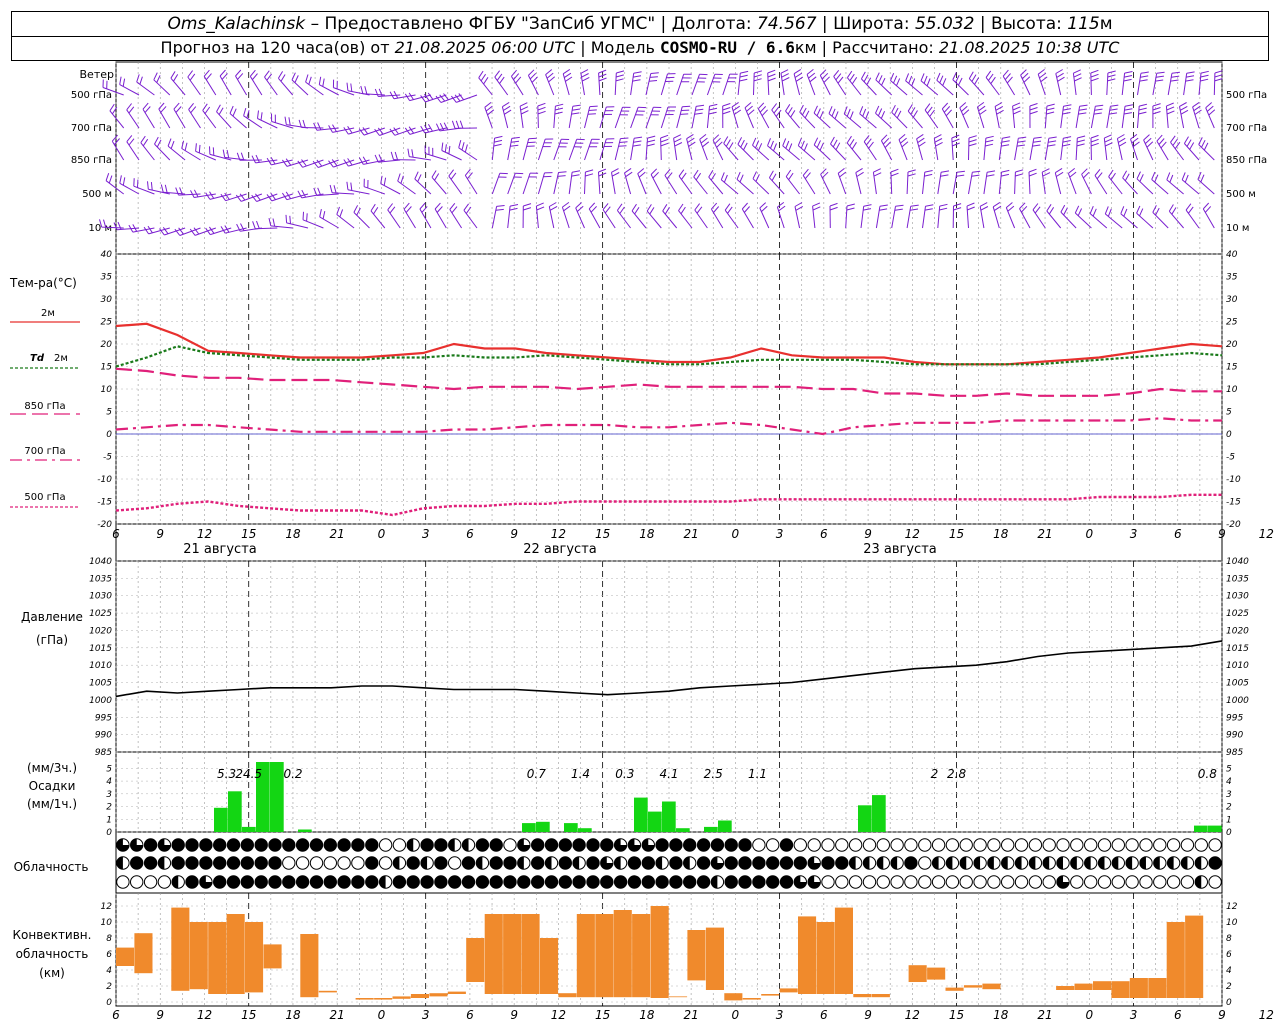 Image resolution: width=1280 pixels, height=1024 pixels. What do you see at coordinates (669, 669) in the screenshot?
I see `pressure-line` at bounding box center [669, 669].